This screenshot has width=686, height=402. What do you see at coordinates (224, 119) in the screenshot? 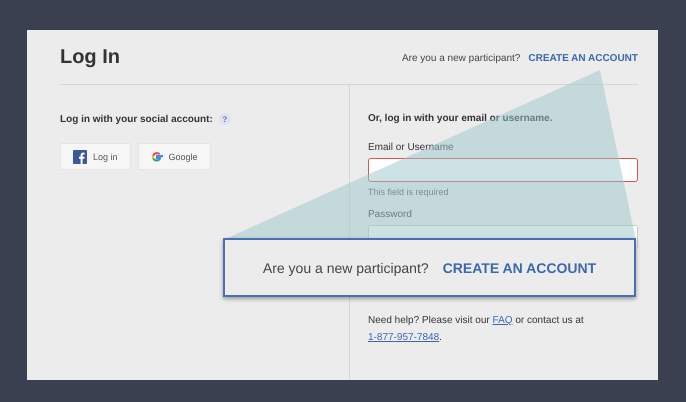
I see `help-icon: ?` at bounding box center [224, 119].